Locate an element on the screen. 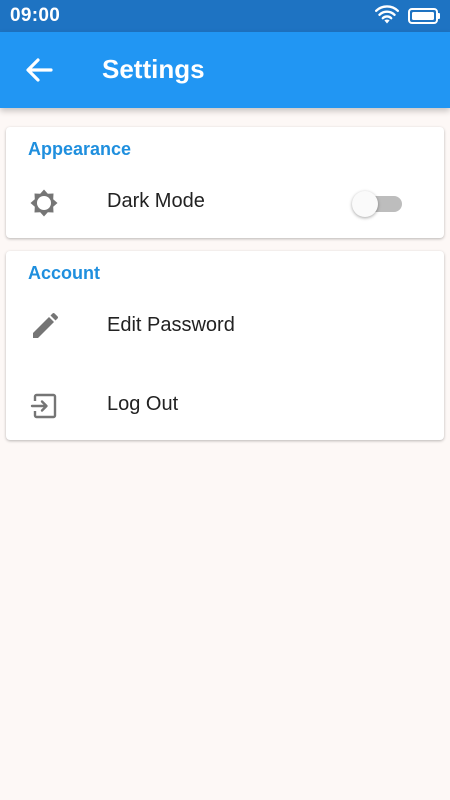 The height and width of the screenshot is (800, 450). edit-password-label: Edit Password is located at coordinates (171, 325).